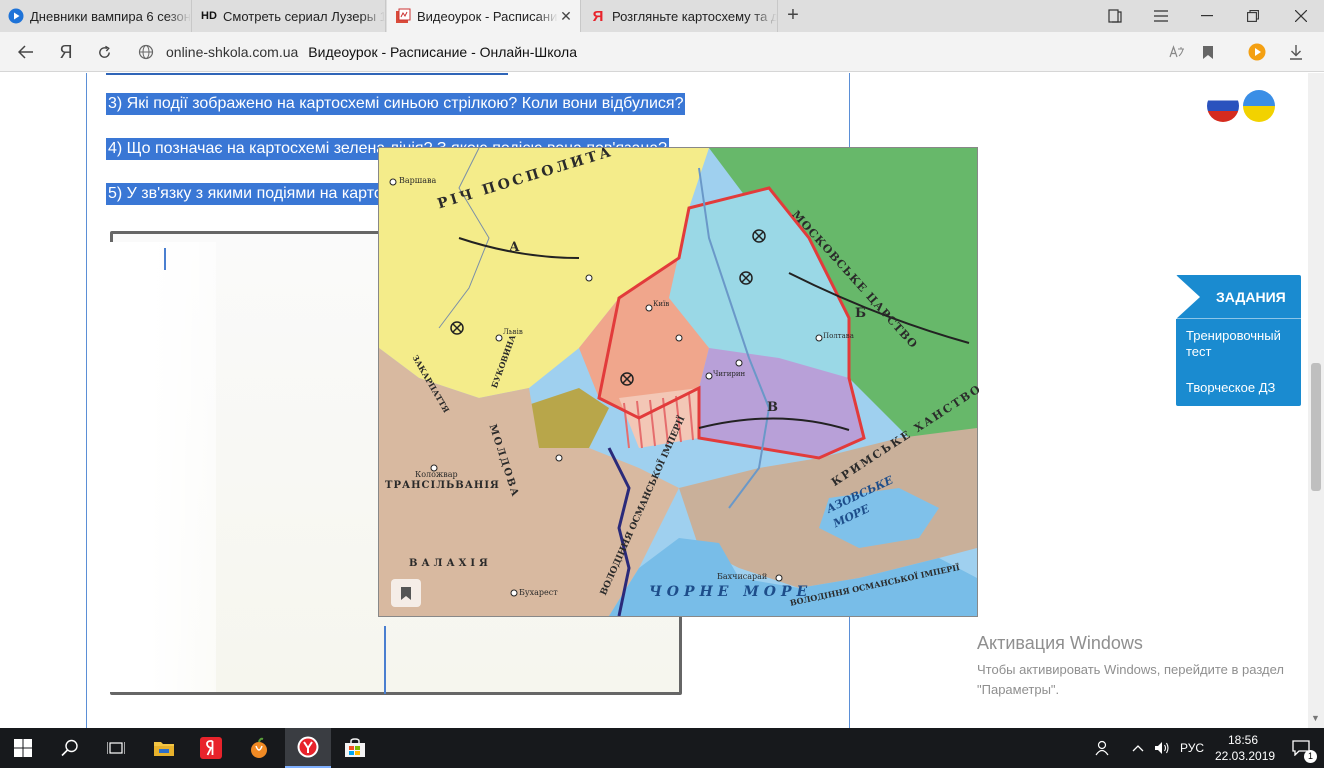 This screenshot has height=768, width=1324. I want to click on search-button, so click(70, 748).